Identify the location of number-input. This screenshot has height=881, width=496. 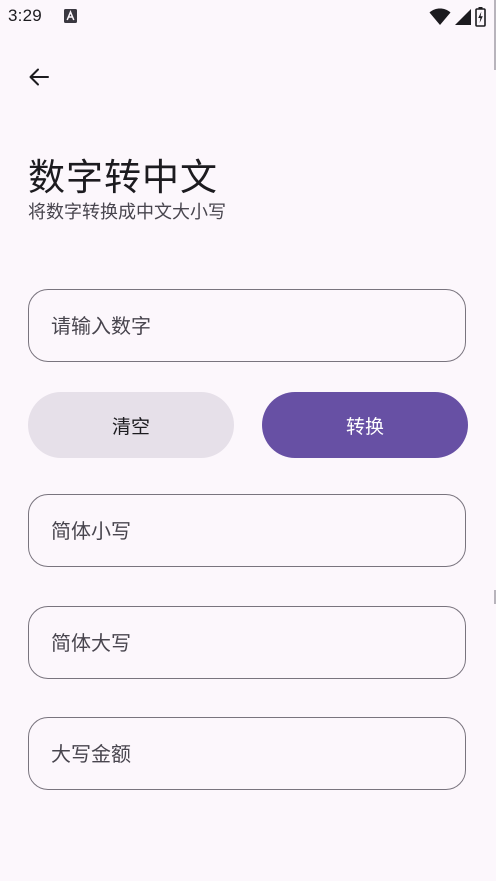
(247, 325).